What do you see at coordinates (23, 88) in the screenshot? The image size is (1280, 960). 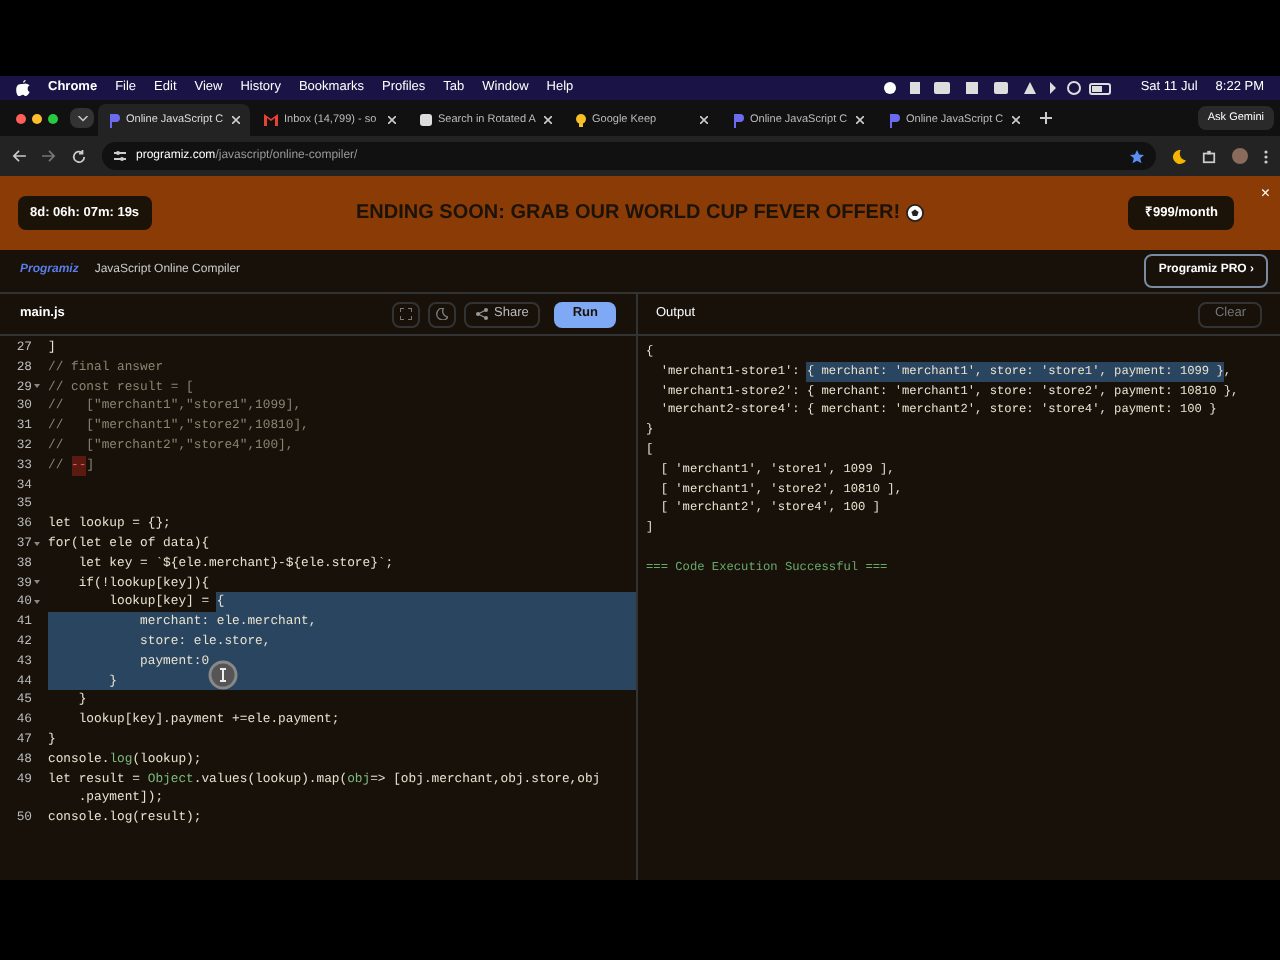 I see `apple-icon` at bounding box center [23, 88].